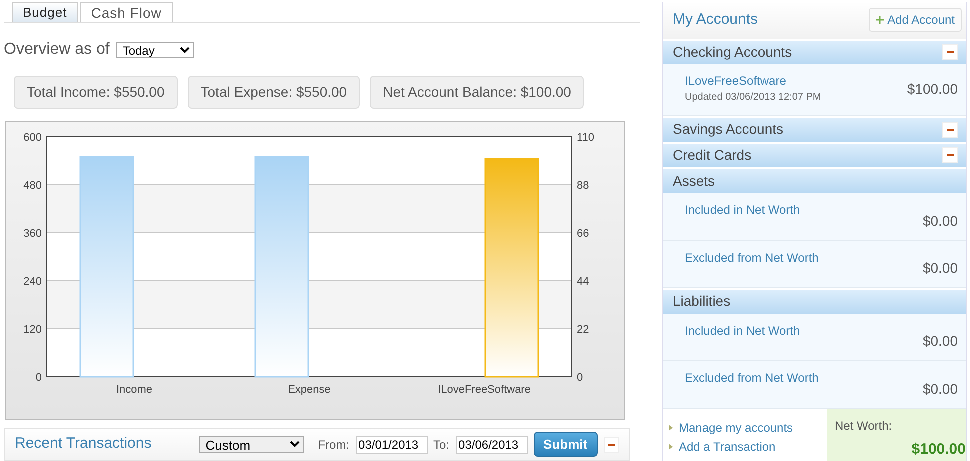 This screenshot has width=970, height=461. What do you see at coordinates (96, 92) in the screenshot?
I see `total-summary: Total Income: $550.00` at bounding box center [96, 92].